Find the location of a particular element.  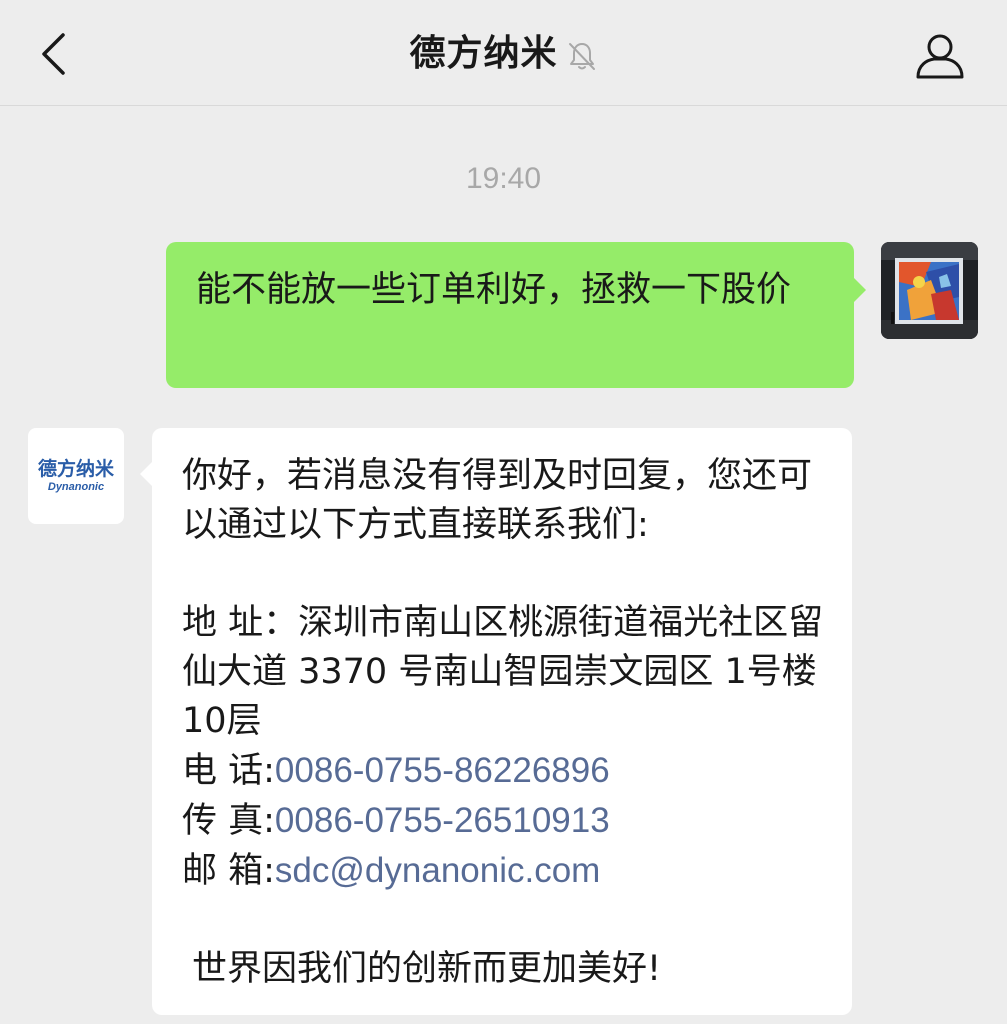

sender-avatar: 德方纳米 Dynanonic is located at coordinates (76, 476).